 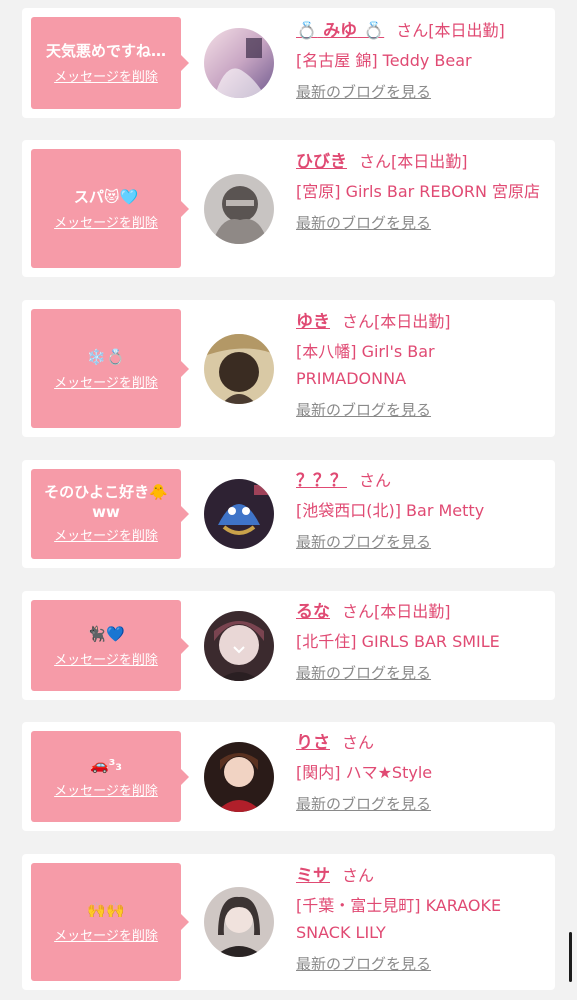 What do you see at coordinates (384, 60) in the screenshot?
I see `shop-name: [名古屋 錦] Teddy Bear` at bounding box center [384, 60].